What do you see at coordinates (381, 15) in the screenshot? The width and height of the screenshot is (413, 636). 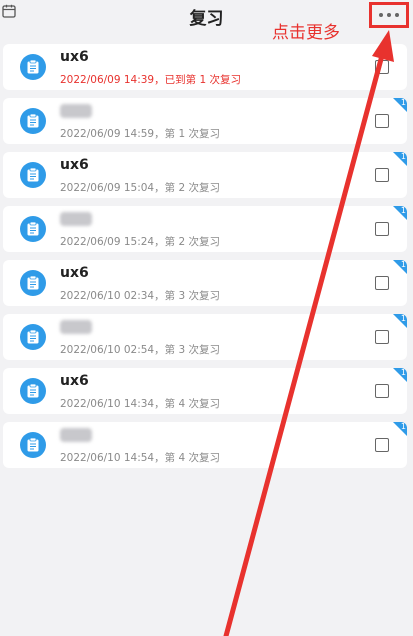 I see `more-icon` at bounding box center [381, 15].